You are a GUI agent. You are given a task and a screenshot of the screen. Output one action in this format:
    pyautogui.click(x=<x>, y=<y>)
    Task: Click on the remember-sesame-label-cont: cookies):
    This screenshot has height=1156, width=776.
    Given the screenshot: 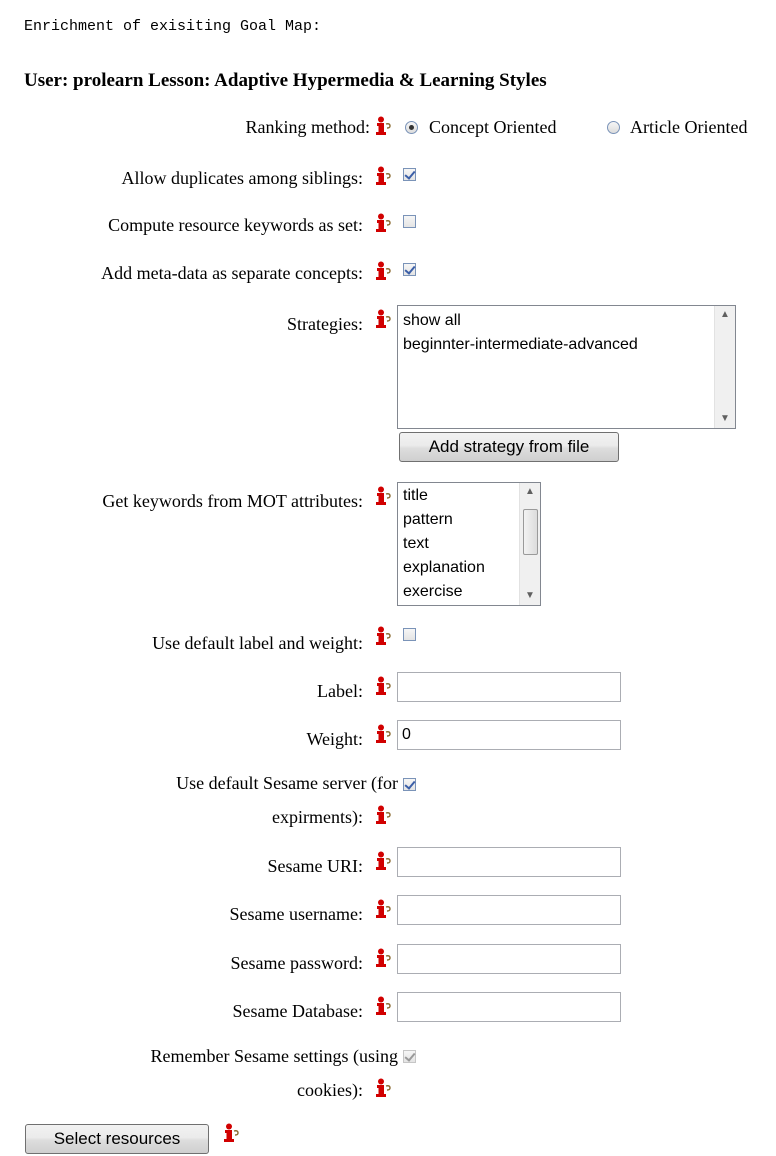 What is the action you would take?
    pyautogui.click(x=330, y=1090)
    